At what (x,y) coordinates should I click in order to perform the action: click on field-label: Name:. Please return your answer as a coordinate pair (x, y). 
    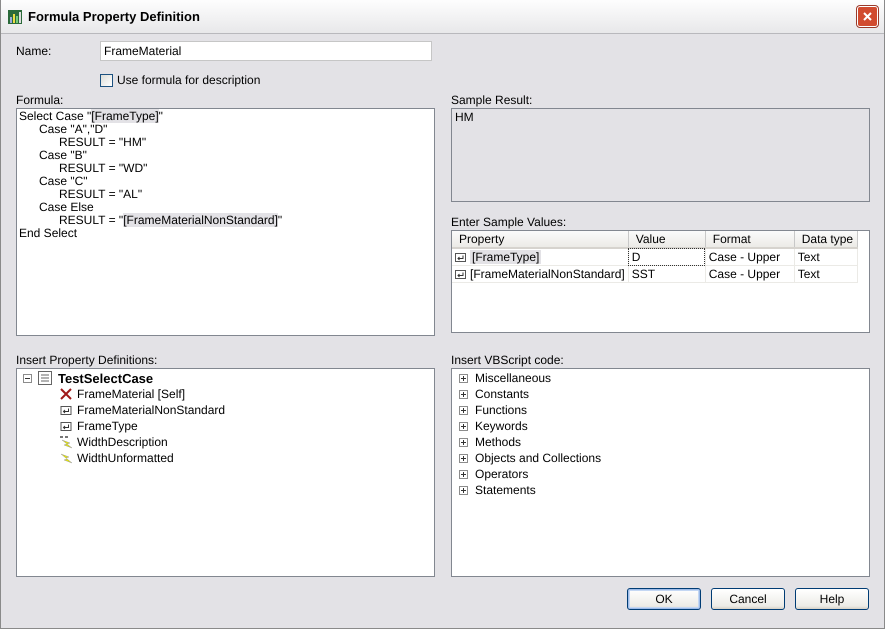
    Looking at the image, I should click on (34, 51).